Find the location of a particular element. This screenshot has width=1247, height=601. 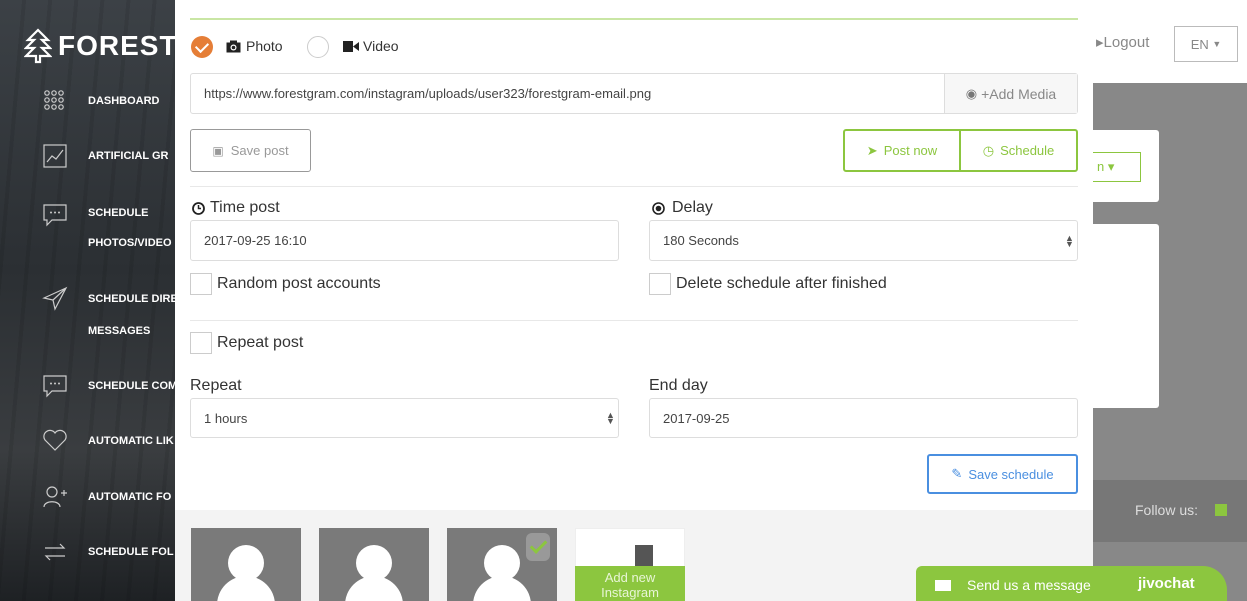

language-select: EN ▼ is located at coordinates (1206, 44).